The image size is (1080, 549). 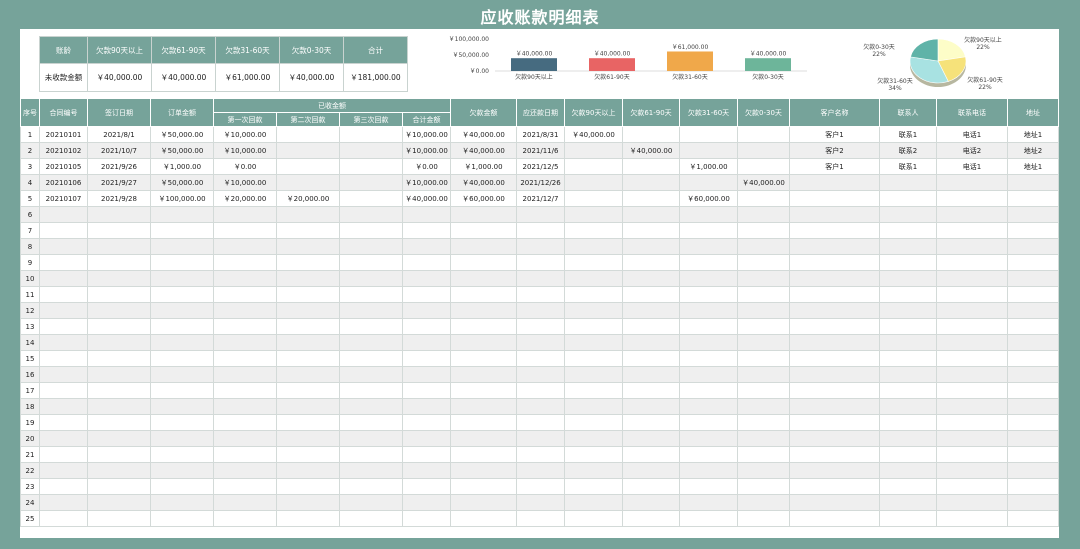 I want to click on table-cell: 25, so click(x=30, y=518).